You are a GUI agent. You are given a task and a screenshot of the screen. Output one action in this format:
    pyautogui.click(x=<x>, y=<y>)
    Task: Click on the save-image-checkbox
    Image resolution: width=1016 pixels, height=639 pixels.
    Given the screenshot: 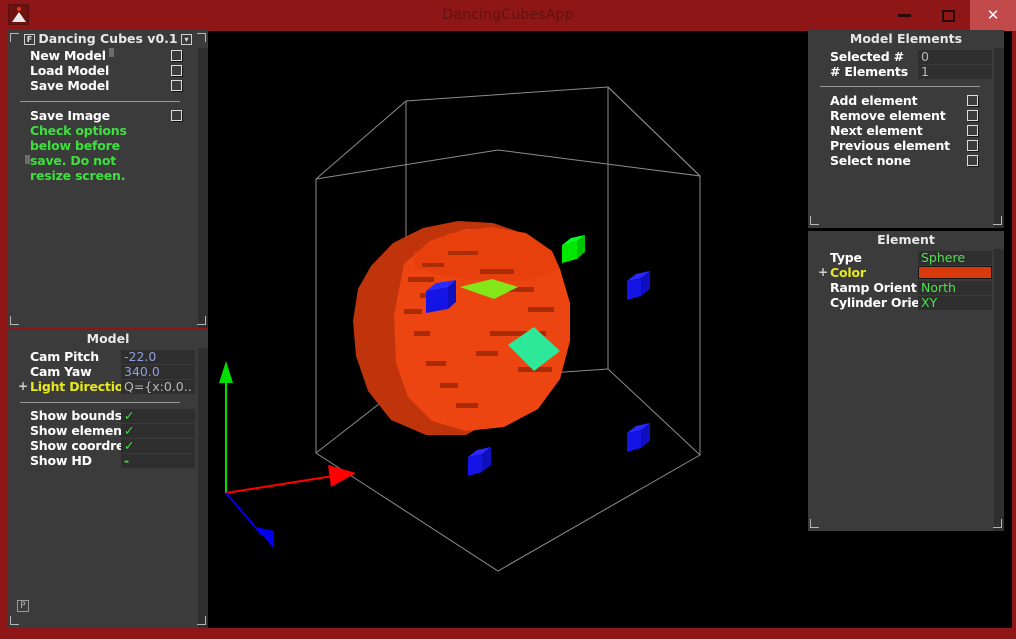 What is the action you would take?
    pyautogui.click(x=176, y=115)
    